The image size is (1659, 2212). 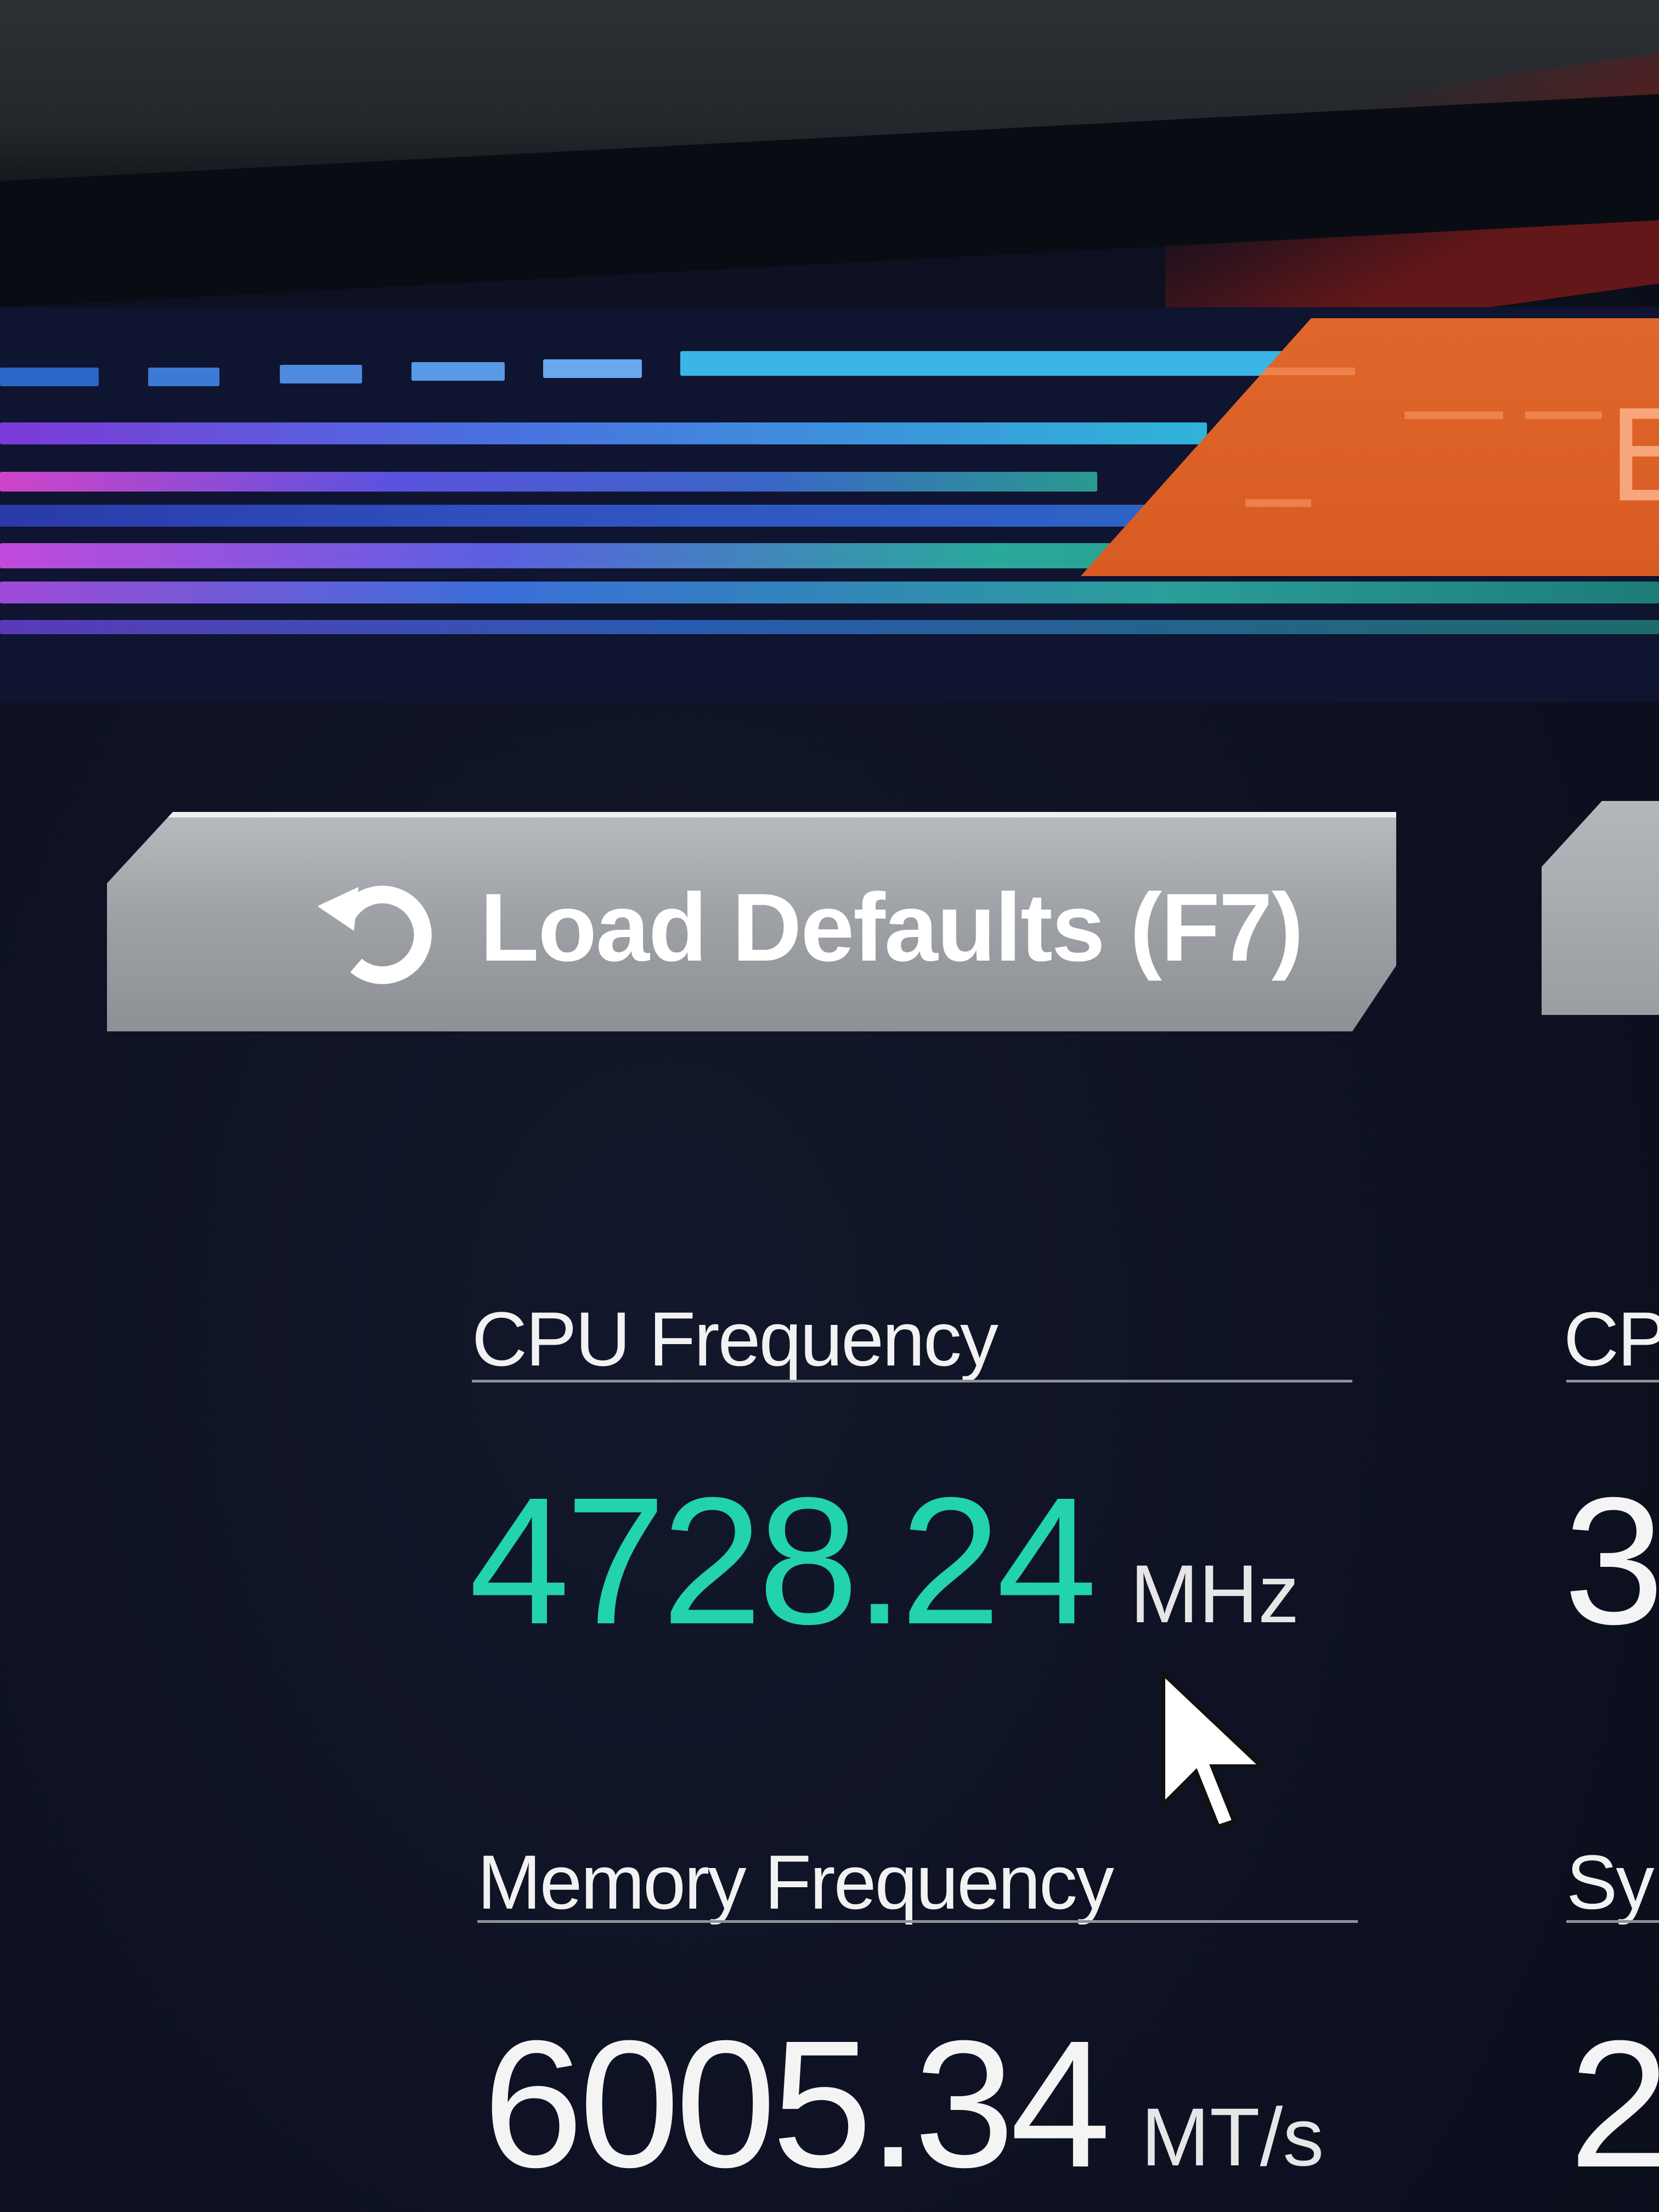 What do you see at coordinates (1600, 908) in the screenshot?
I see `next-action-button` at bounding box center [1600, 908].